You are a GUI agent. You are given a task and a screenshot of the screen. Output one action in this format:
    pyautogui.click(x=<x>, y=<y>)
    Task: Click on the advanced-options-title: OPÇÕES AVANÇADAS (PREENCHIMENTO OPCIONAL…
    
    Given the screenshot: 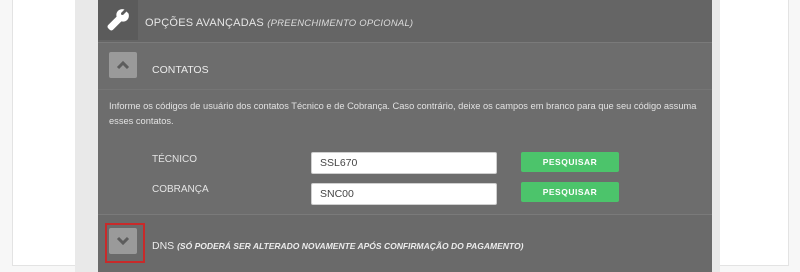 What is the action you would take?
    pyautogui.click(x=279, y=23)
    